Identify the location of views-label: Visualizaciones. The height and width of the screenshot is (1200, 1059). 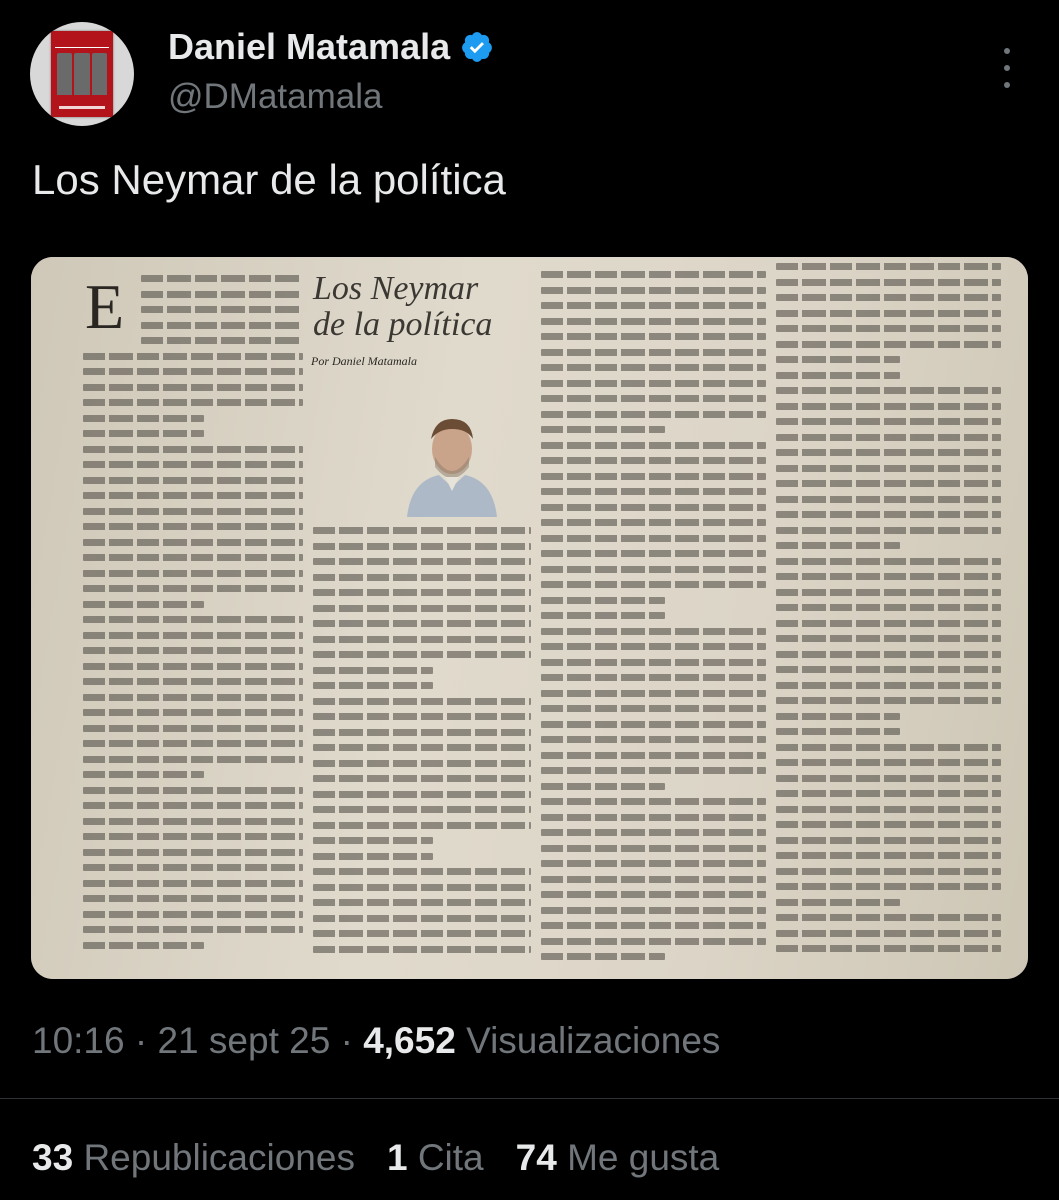
(593, 1040).